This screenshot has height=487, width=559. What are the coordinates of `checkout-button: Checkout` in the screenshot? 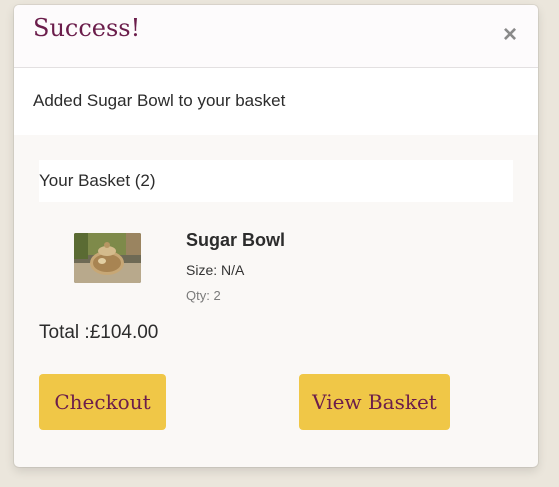 It's located at (102, 402).